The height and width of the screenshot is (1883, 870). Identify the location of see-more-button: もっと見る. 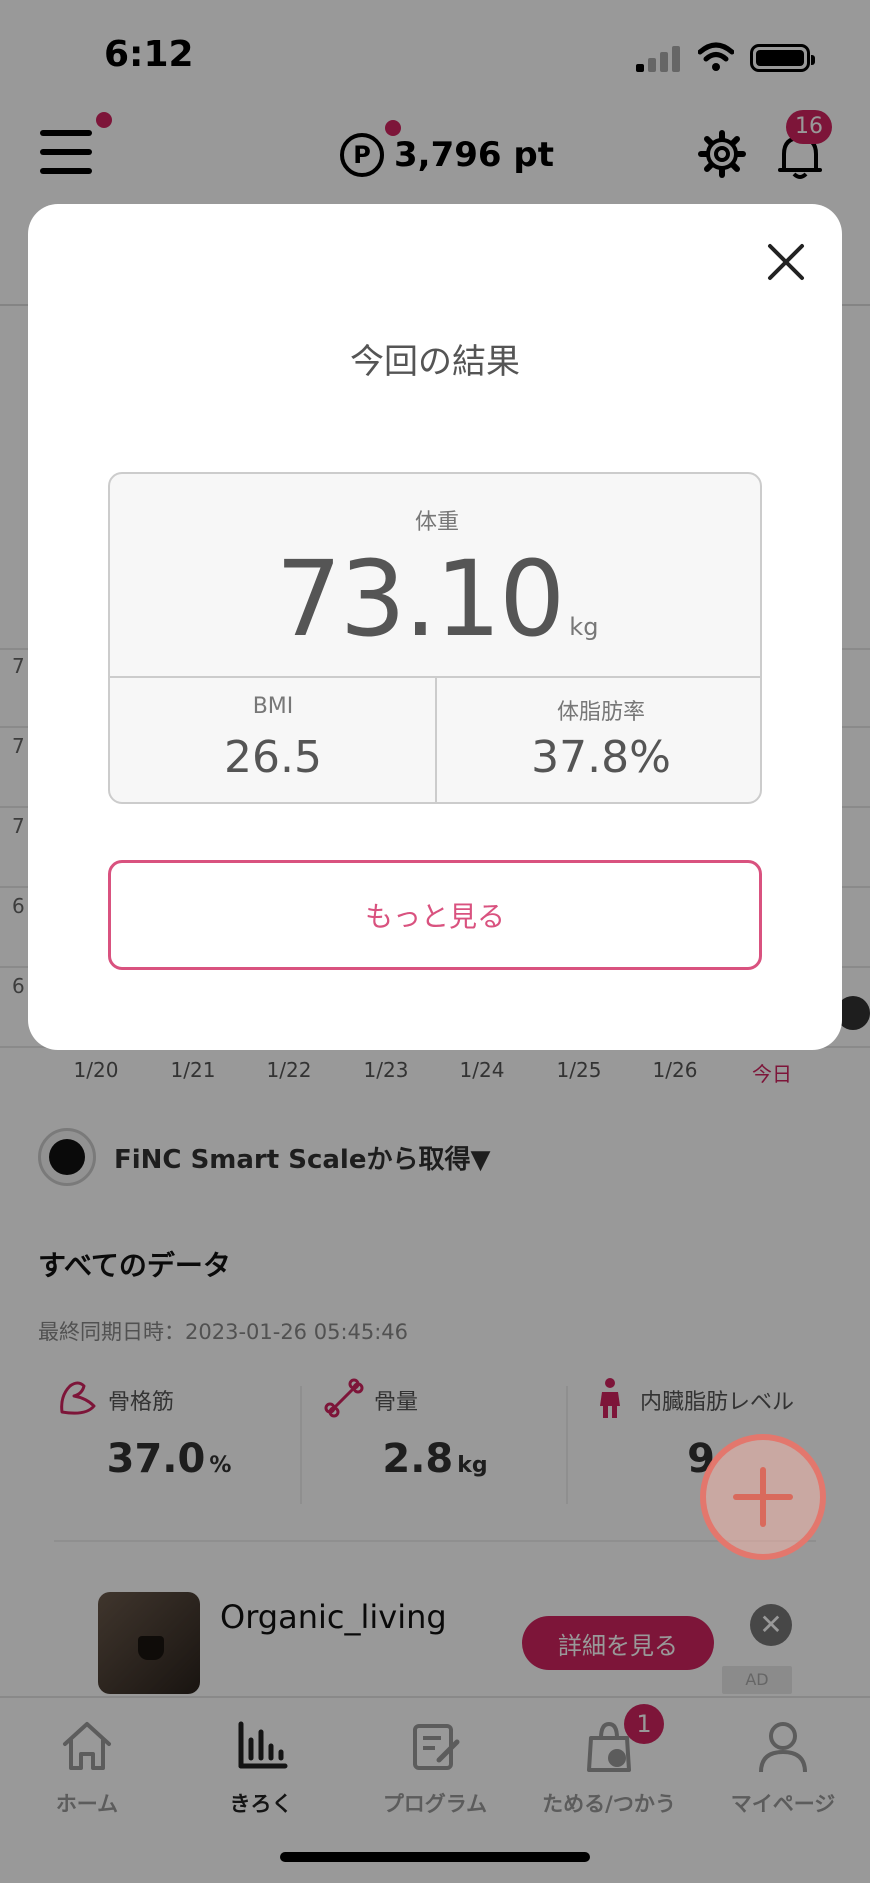
(435, 915).